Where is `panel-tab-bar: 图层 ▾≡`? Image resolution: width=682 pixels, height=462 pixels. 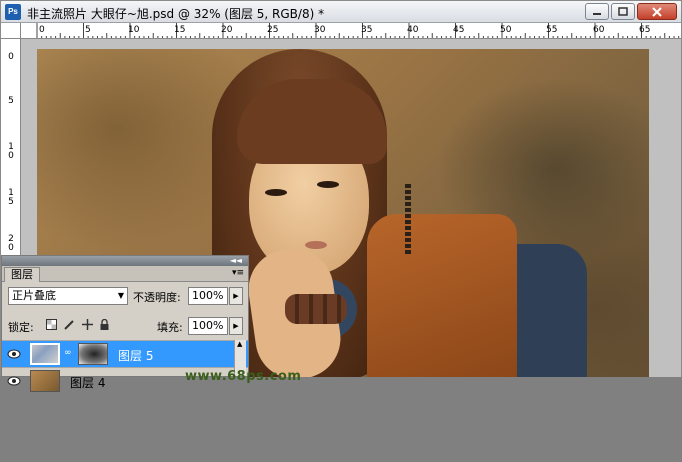
panel-tab-bar: 图层 ▾≡ is located at coordinates (125, 274).